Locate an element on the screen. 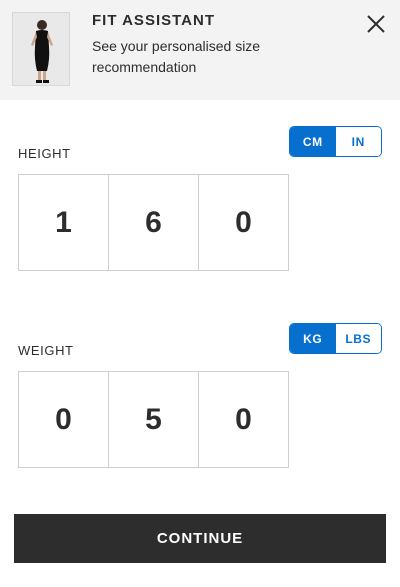 This screenshot has height=587, width=400. weight-digits: 0 5 0 is located at coordinates (153, 419).